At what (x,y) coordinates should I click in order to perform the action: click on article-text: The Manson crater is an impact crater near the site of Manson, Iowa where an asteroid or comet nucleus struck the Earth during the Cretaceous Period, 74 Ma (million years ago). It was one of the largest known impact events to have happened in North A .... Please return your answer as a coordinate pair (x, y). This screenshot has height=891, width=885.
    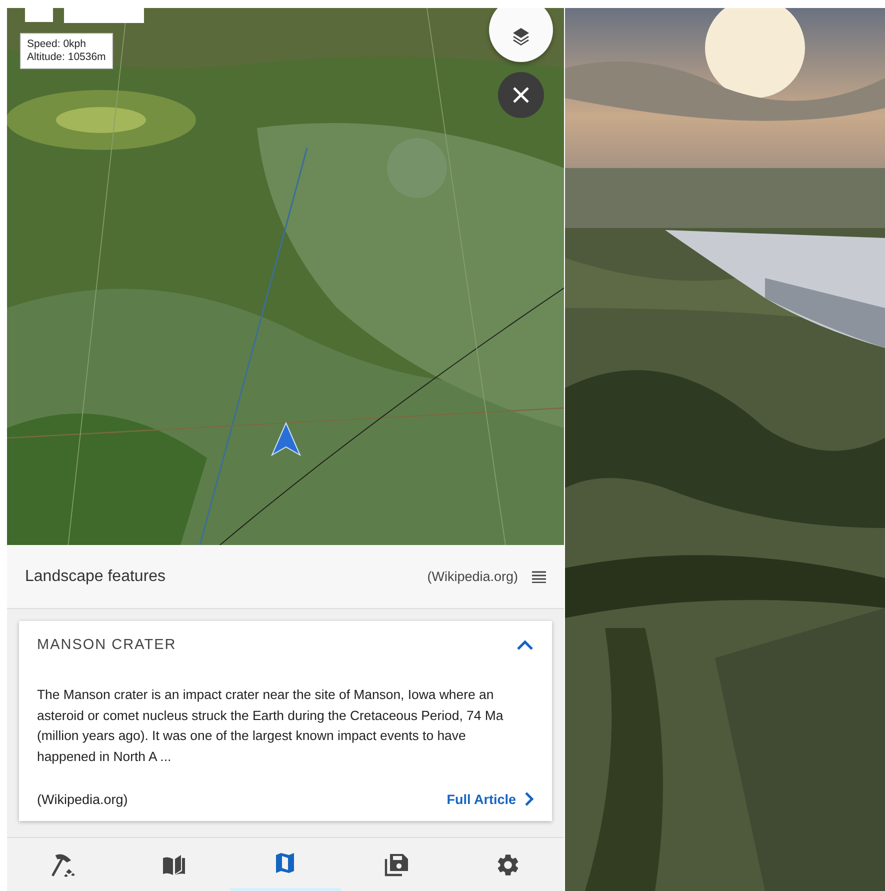
    Looking at the image, I should click on (270, 726).